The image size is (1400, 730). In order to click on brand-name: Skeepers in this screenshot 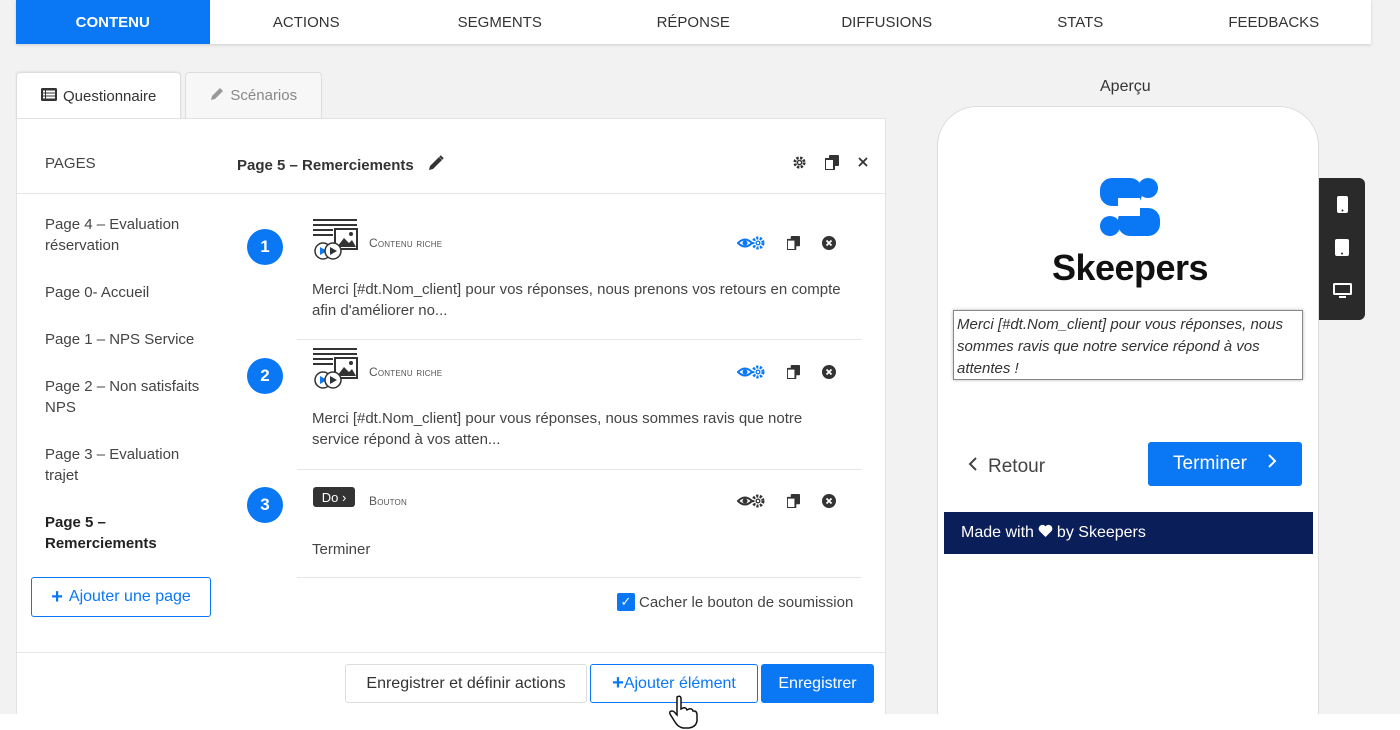, I will do `click(1130, 267)`.